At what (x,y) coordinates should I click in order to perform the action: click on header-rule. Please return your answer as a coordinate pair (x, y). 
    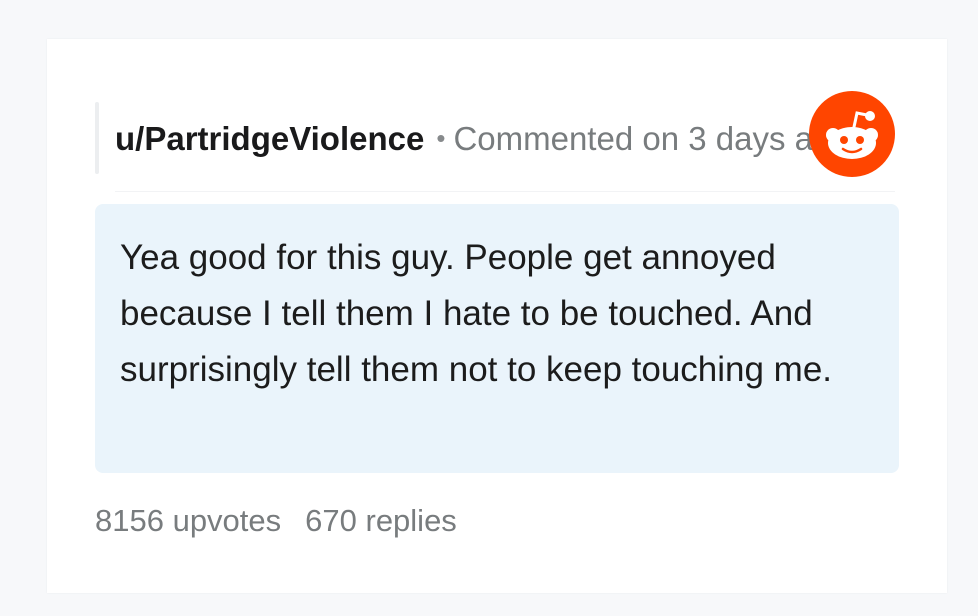
    Looking at the image, I should click on (97, 138).